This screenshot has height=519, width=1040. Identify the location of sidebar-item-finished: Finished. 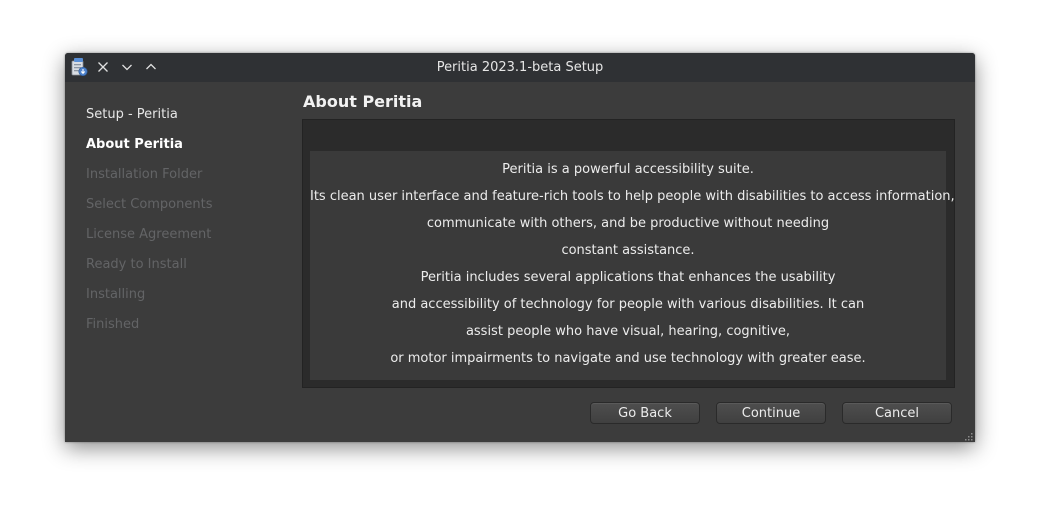
(113, 324).